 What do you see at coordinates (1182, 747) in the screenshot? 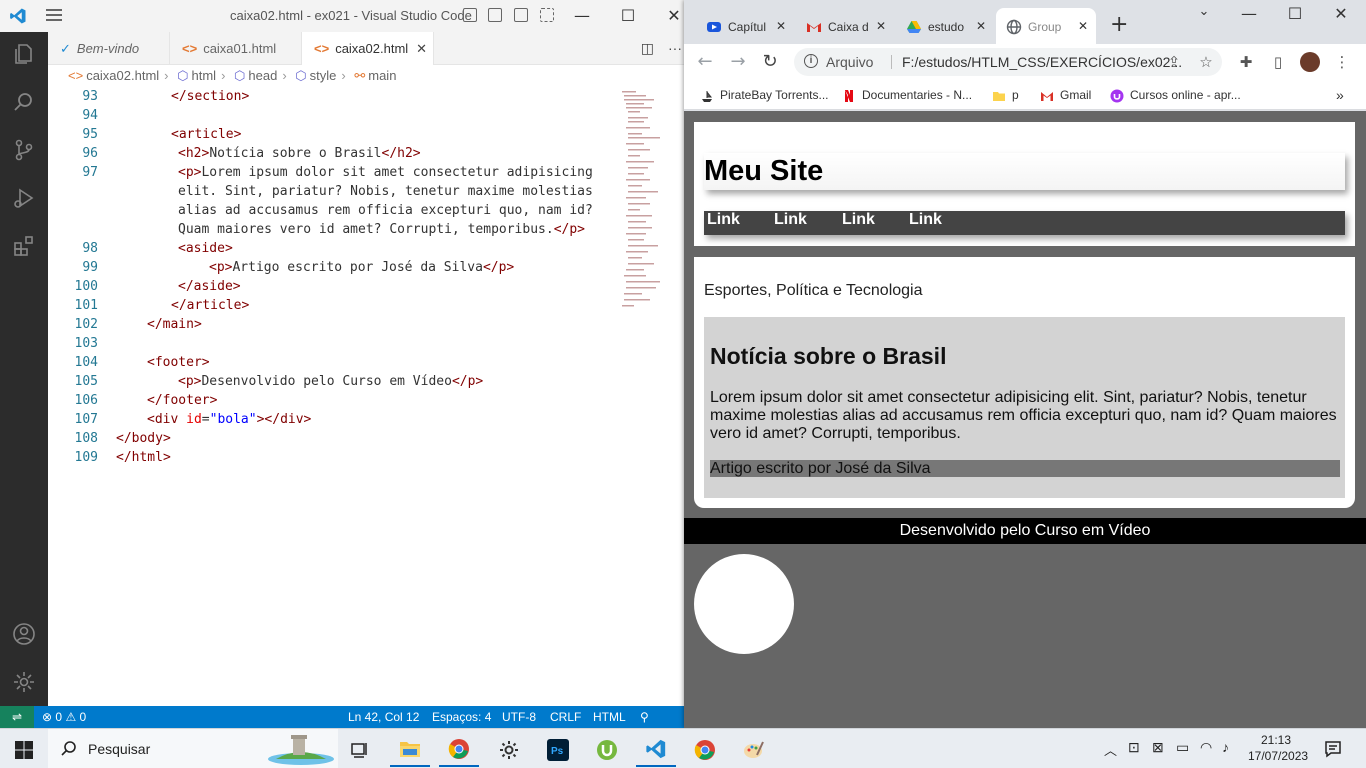
I see `battery-icon: ▭` at bounding box center [1182, 747].